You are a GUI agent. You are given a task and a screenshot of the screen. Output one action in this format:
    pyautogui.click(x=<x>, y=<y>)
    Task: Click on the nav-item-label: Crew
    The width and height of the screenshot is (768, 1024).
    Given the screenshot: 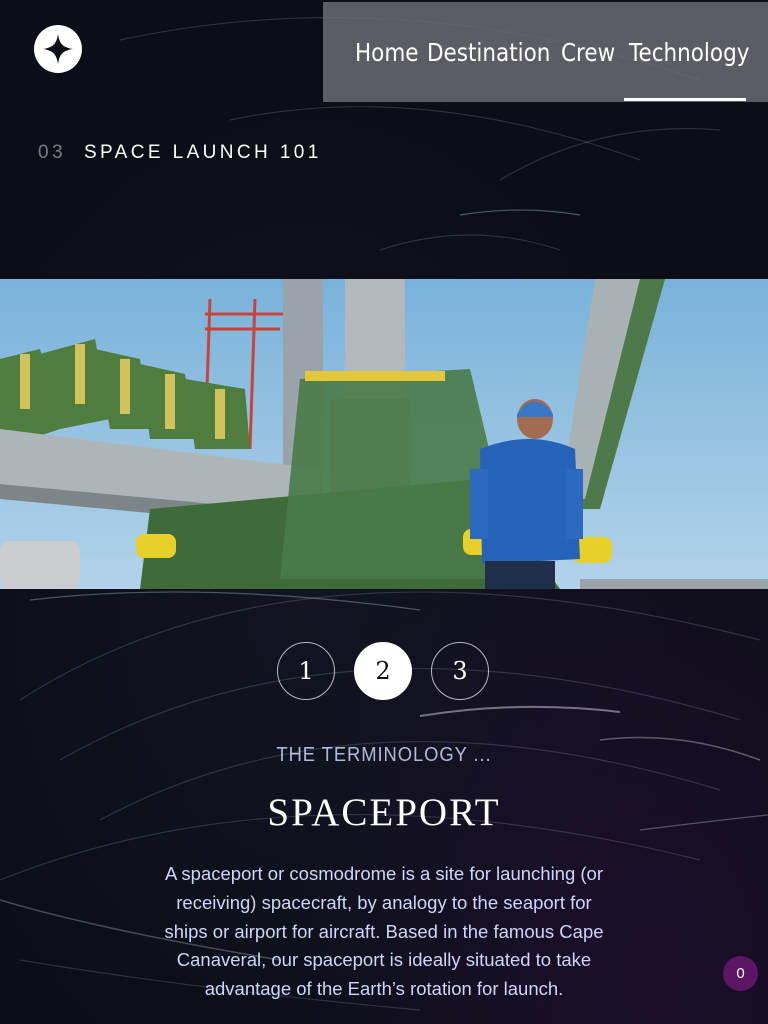 What is the action you would take?
    pyautogui.click(x=588, y=52)
    